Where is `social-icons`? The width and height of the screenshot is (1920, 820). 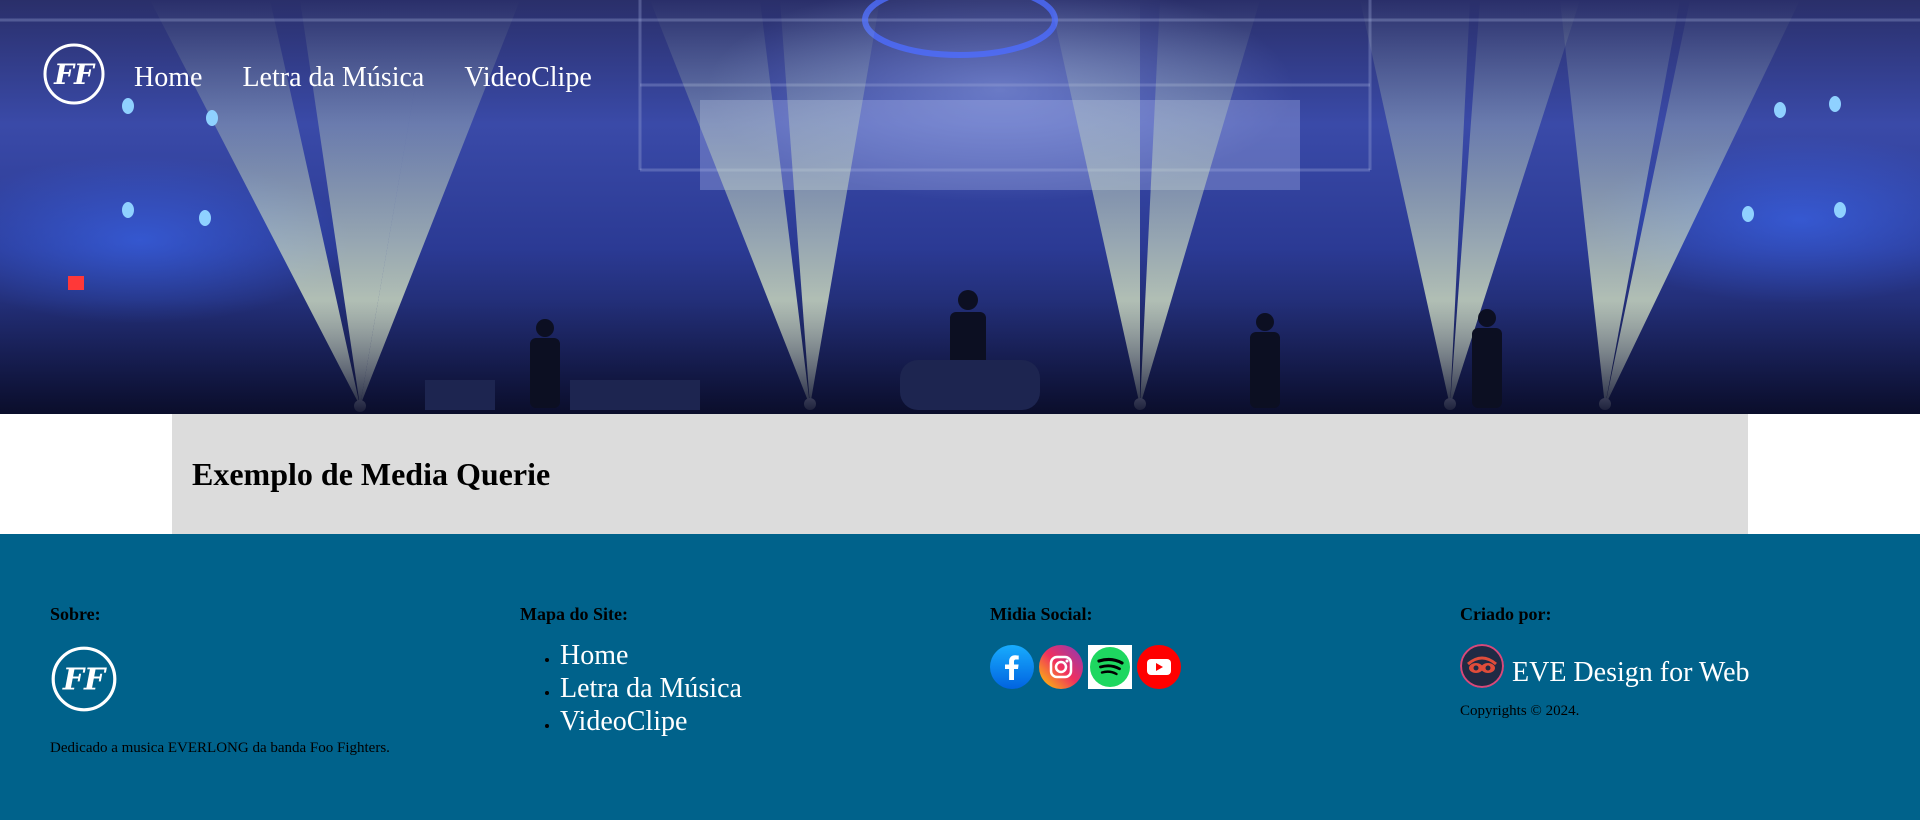 social-icons is located at coordinates (1088, 667).